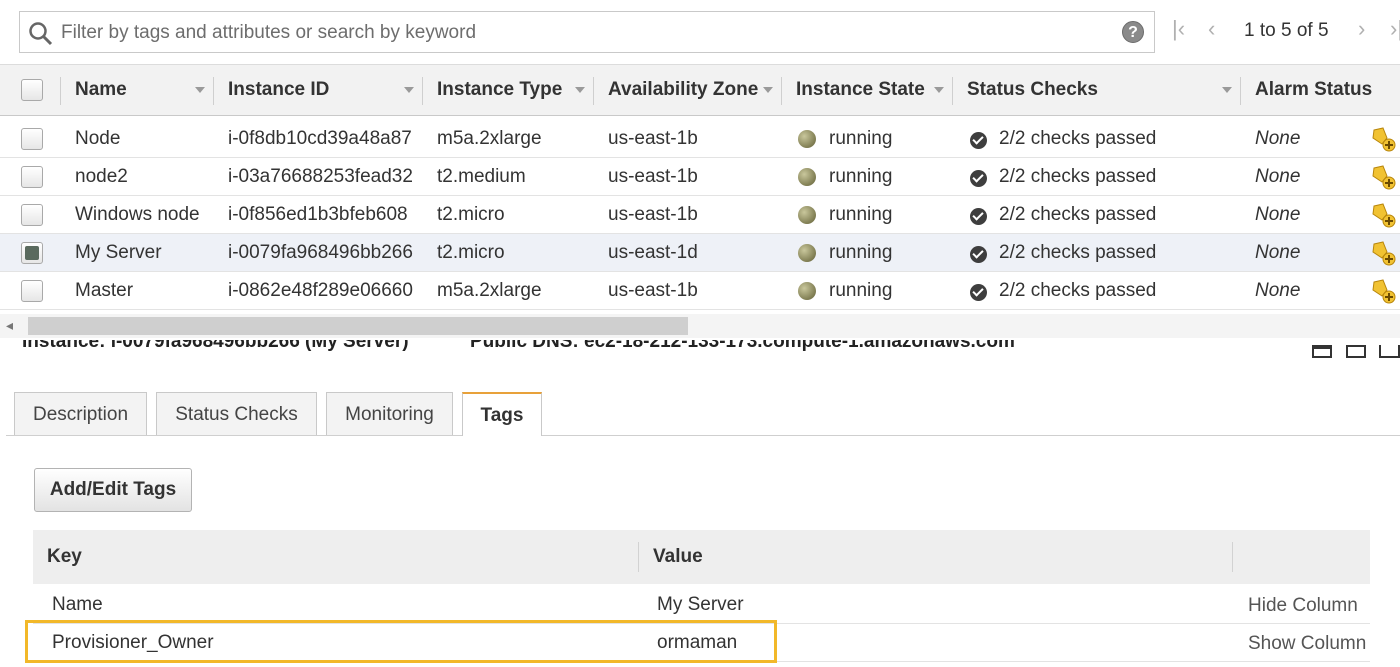 This screenshot has height=667, width=1400. I want to click on column-header-key: Key, so click(64, 556).